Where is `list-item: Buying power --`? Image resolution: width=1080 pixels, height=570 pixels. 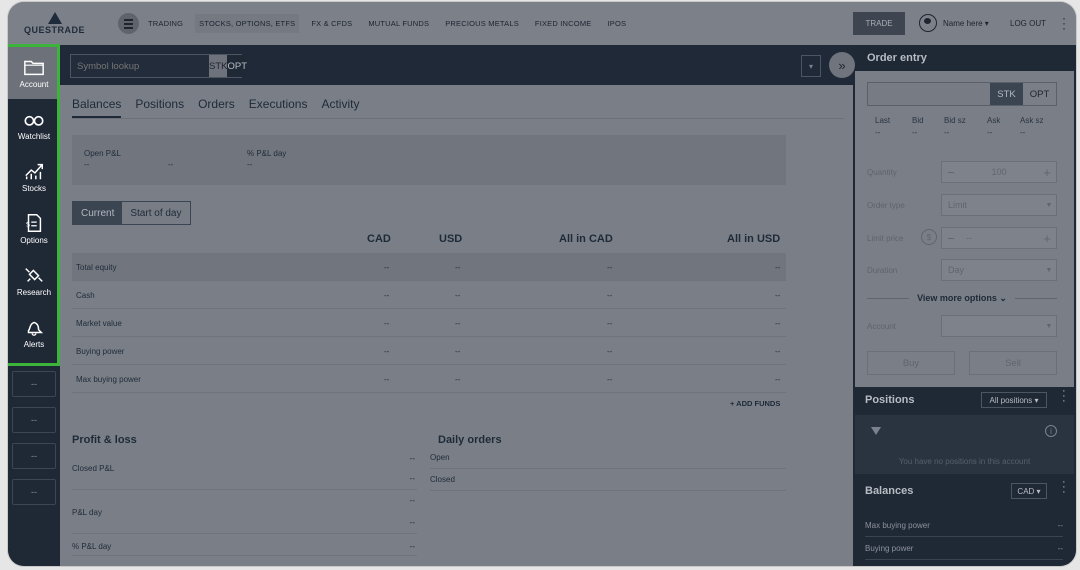
list-item: Buying power -- is located at coordinates (964, 549).